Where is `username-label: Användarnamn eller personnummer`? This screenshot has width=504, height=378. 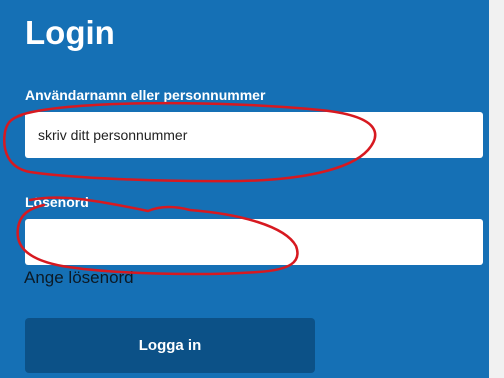
username-label: Användarnamn eller personnummer is located at coordinates (145, 95).